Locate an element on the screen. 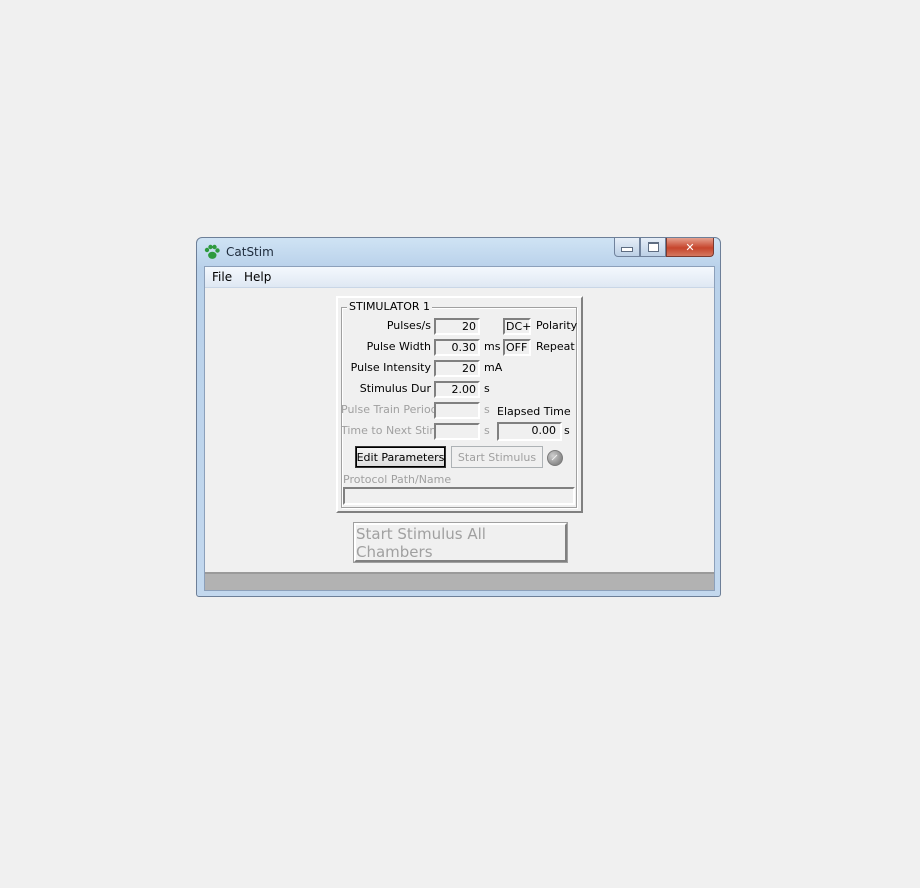 The height and width of the screenshot is (888, 920). minimize-icon is located at coordinates (627, 249).